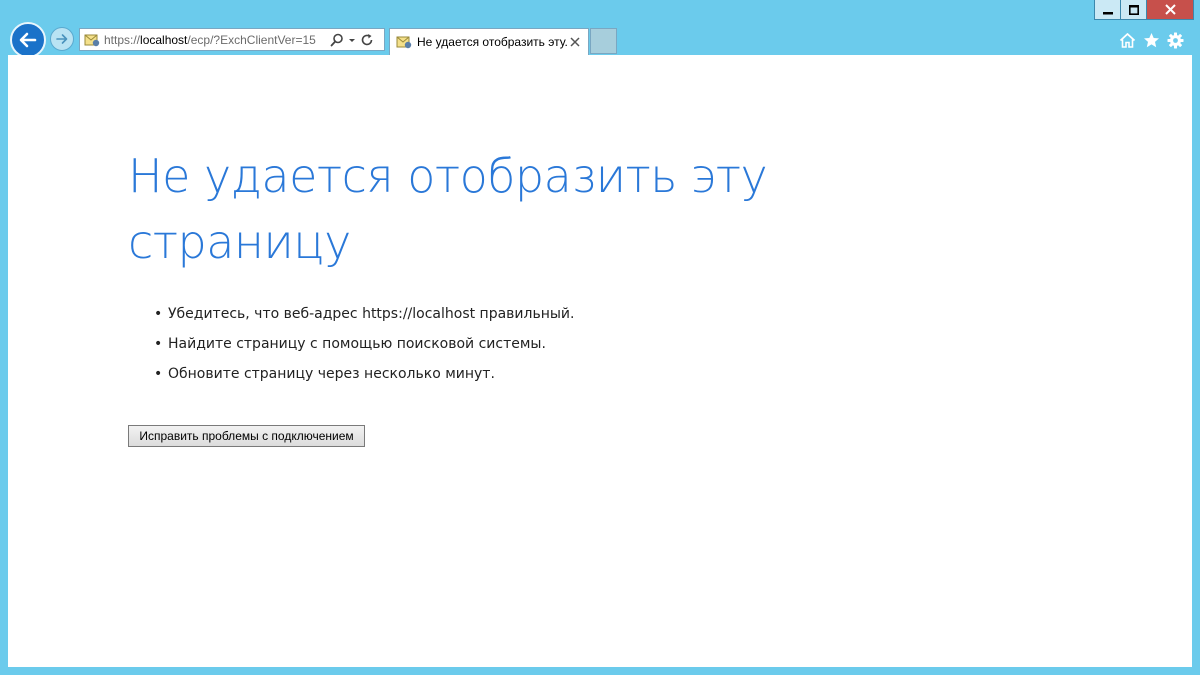  What do you see at coordinates (215, 40) in the screenshot?
I see `url-text: https://localhost/ecp/?ExchClientVer=15` at bounding box center [215, 40].